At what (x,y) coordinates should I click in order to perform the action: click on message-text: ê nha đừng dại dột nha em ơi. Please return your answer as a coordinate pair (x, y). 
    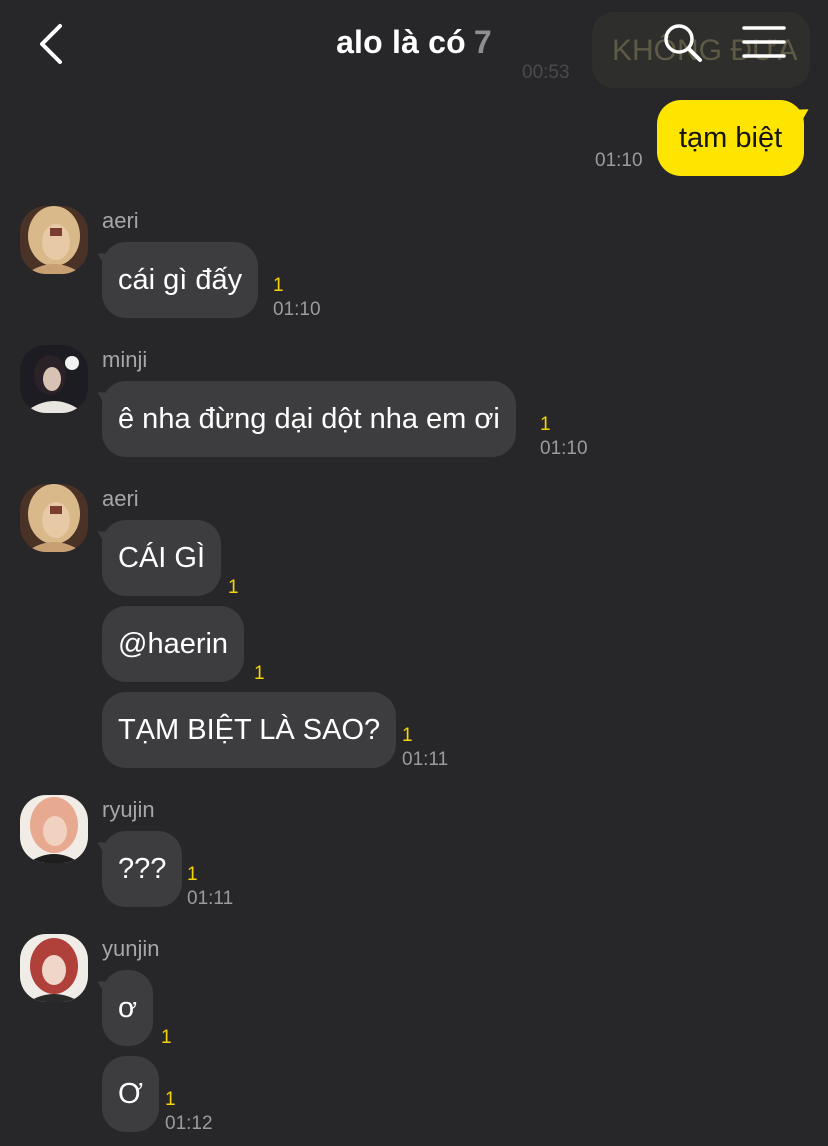
    Looking at the image, I should click on (309, 419).